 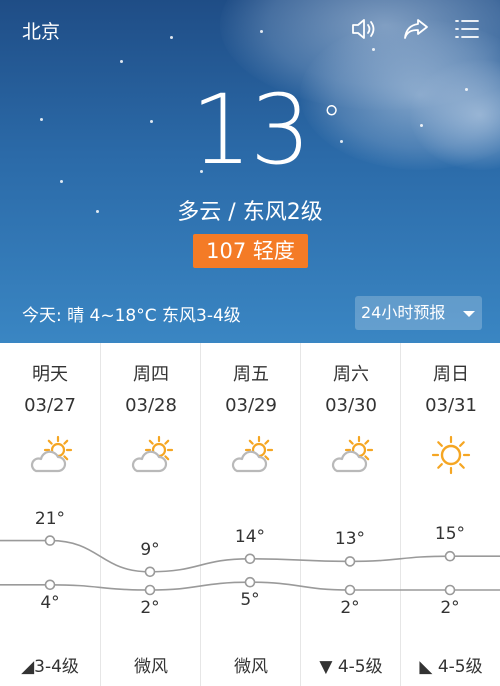 I want to click on share-icon, so click(x=416, y=29).